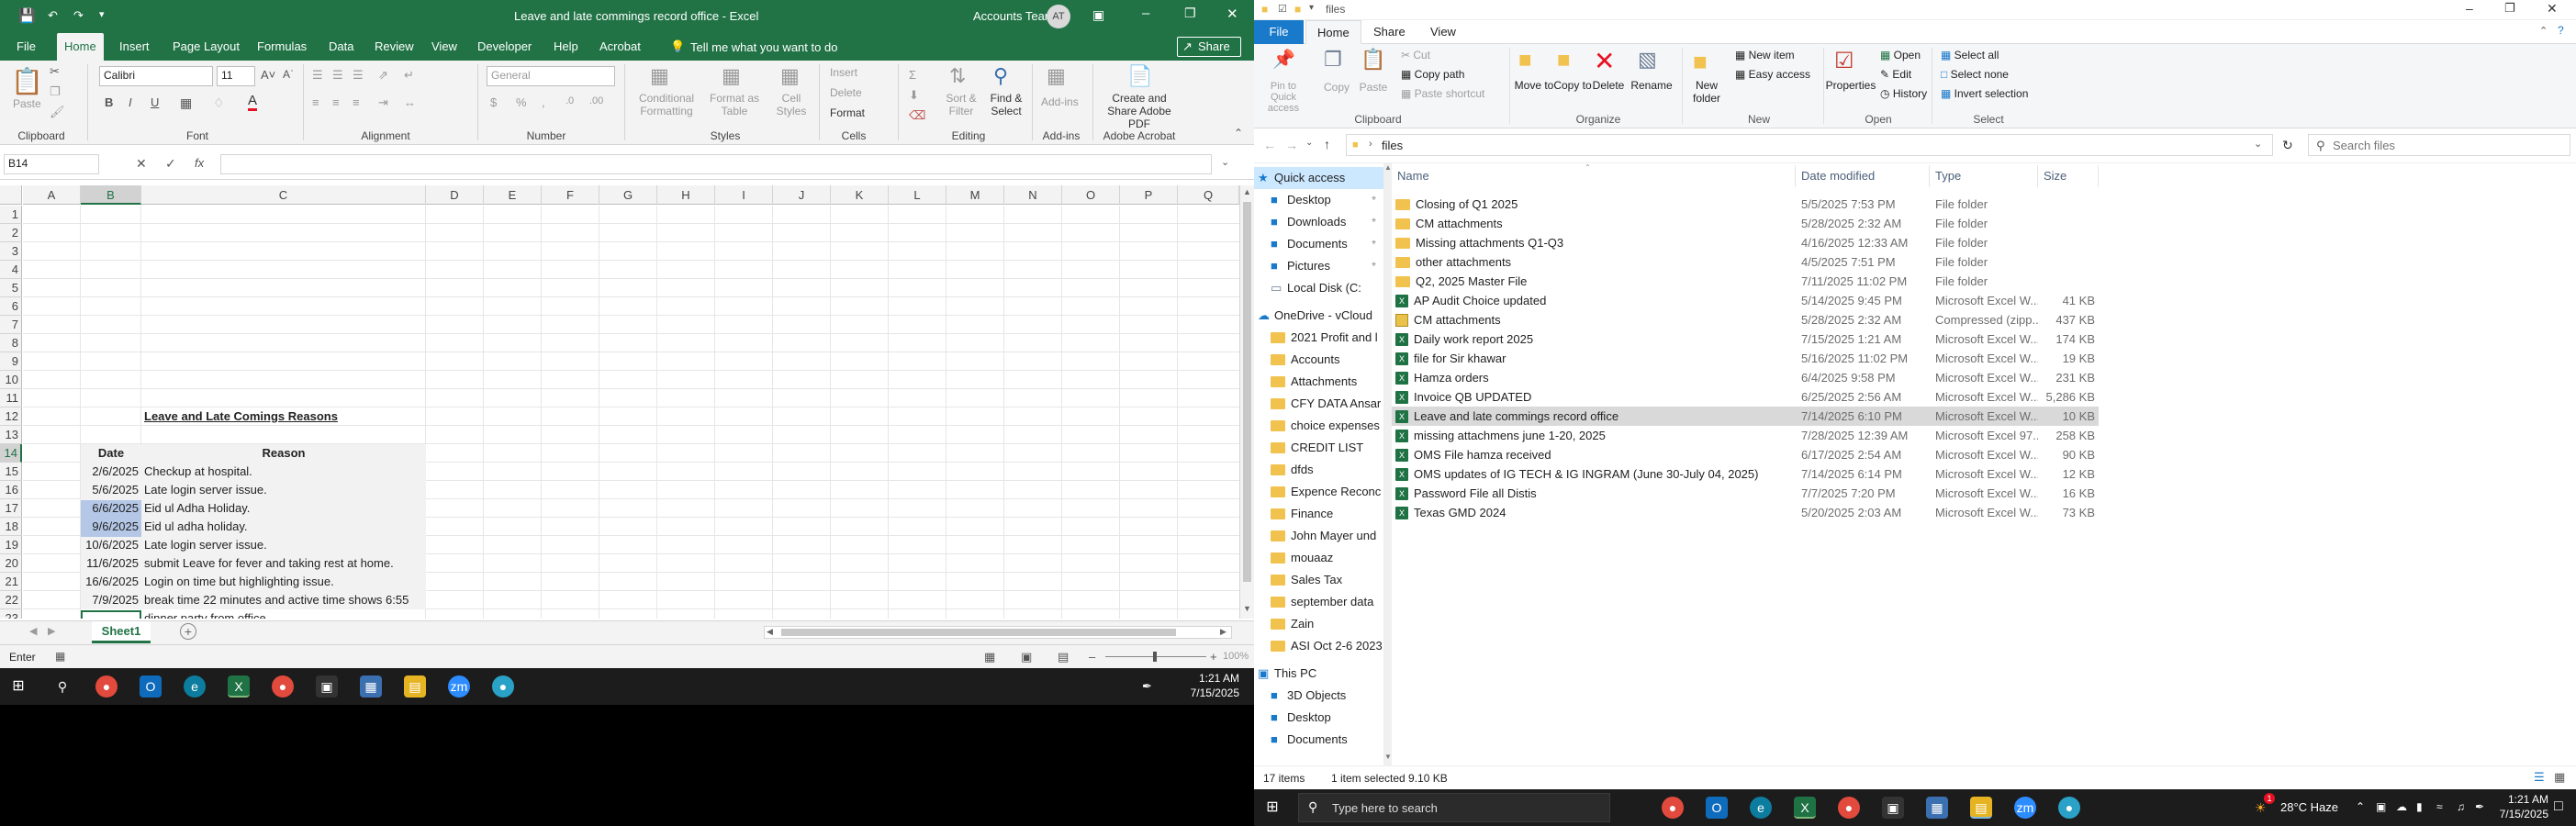  I want to click on number-format-select: General, so click(551, 76).